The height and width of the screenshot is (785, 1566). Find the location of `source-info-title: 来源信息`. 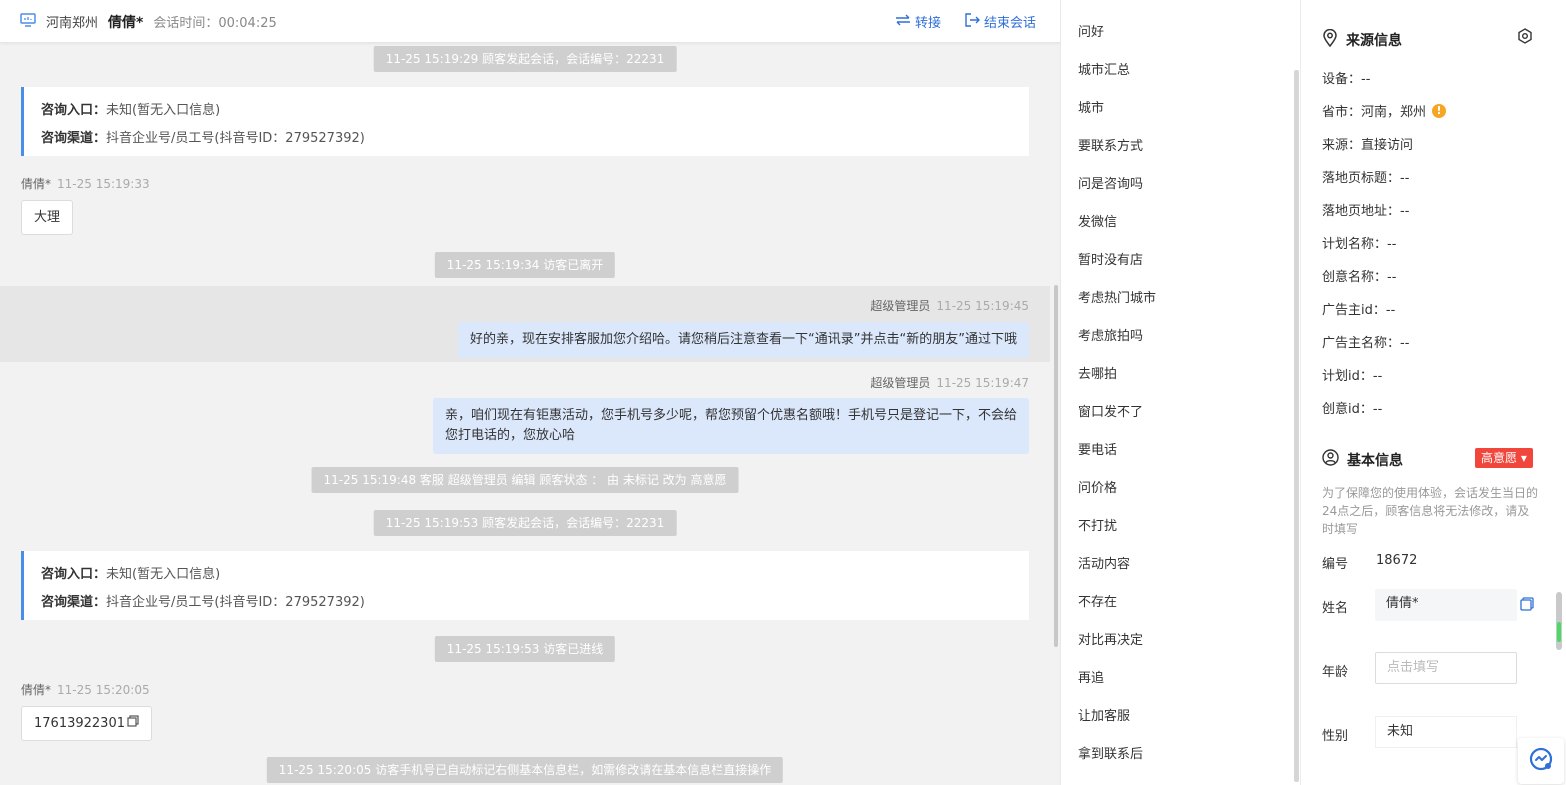

source-info-title: 来源信息 is located at coordinates (1362, 39).